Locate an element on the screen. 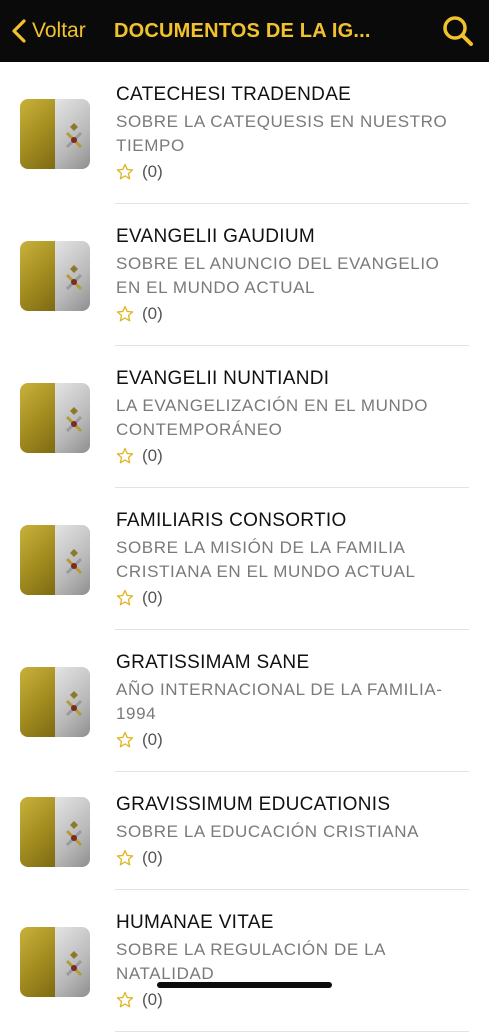 This screenshot has height=1032, width=489. document-subtitle: SOBRE LA EDUCACIÓN CRISTIANA is located at coordinates (268, 831).